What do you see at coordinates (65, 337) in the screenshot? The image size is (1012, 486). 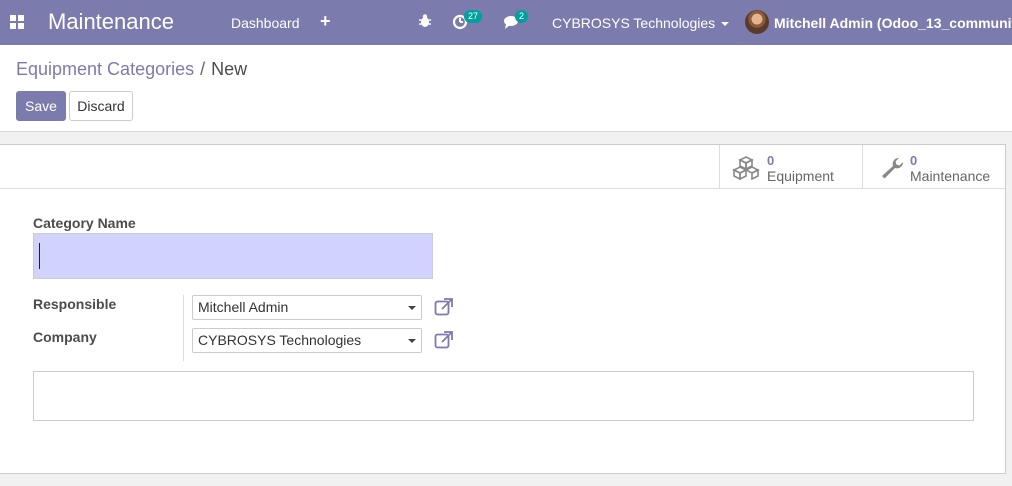 I see `company-label: Company` at bounding box center [65, 337].